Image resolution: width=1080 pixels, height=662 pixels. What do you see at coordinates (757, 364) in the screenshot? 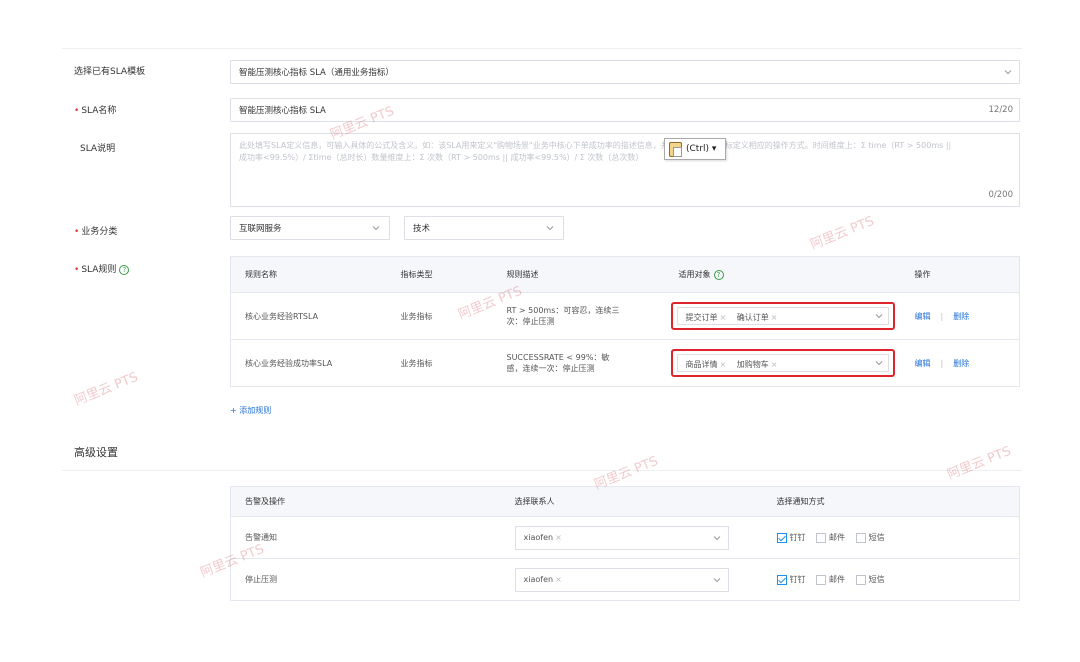
I see `target-tag: 加购物车 ×` at bounding box center [757, 364].